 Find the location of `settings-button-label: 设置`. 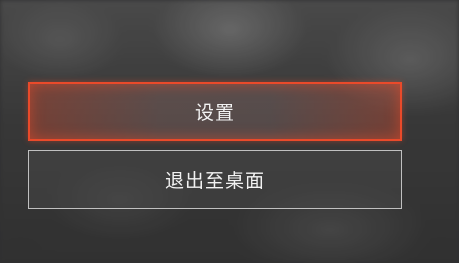

settings-button-label: 设置 is located at coordinates (214, 113).